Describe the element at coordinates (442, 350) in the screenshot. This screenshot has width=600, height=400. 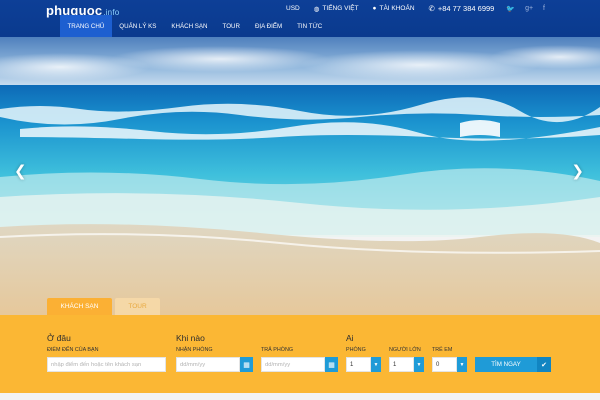
I see `children-label: TRẺ EM` at that location.